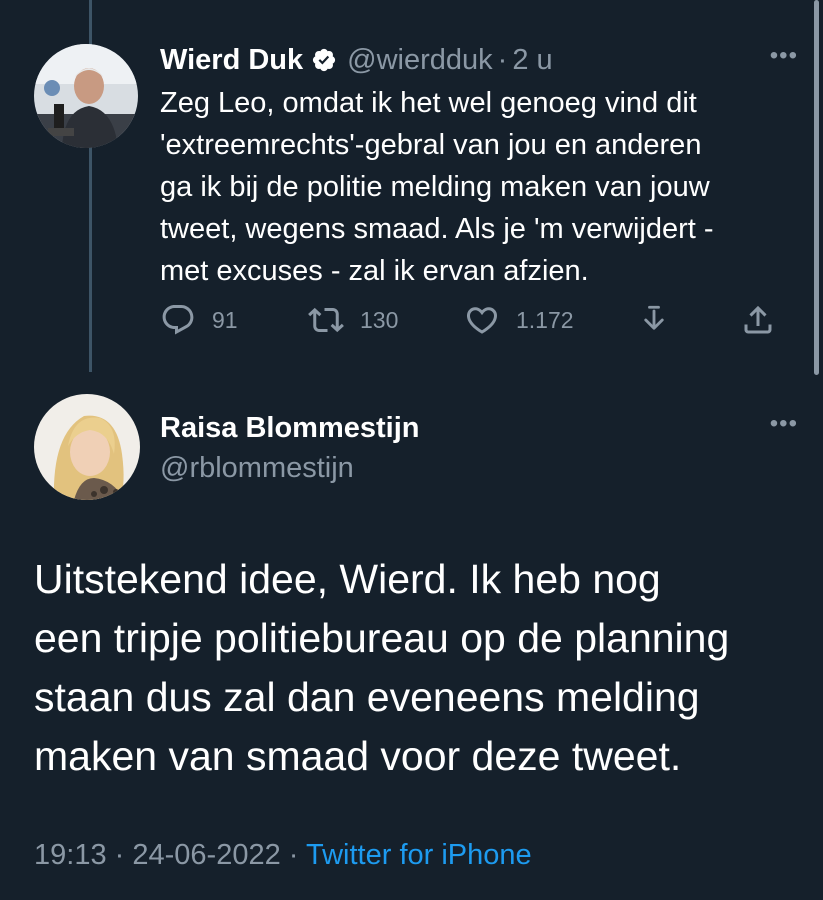  I want to click on tweet-date: 24-06-2022, so click(206, 855).